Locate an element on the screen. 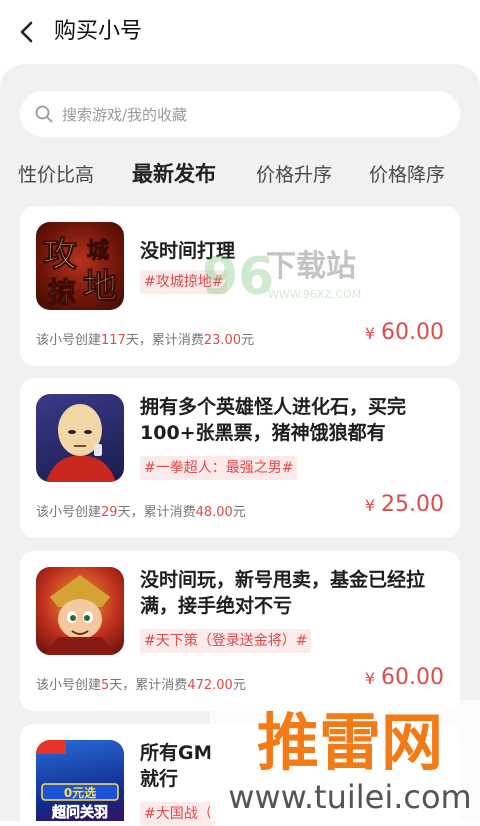  tianxiace-game-icon is located at coordinates (80, 611).